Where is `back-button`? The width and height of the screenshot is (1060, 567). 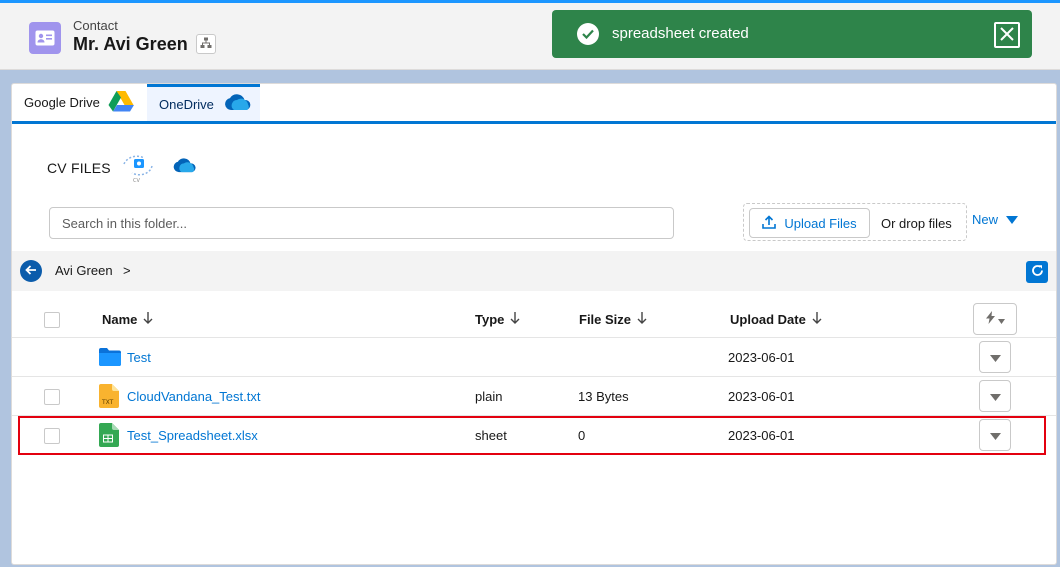
back-button is located at coordinates (31, 271).